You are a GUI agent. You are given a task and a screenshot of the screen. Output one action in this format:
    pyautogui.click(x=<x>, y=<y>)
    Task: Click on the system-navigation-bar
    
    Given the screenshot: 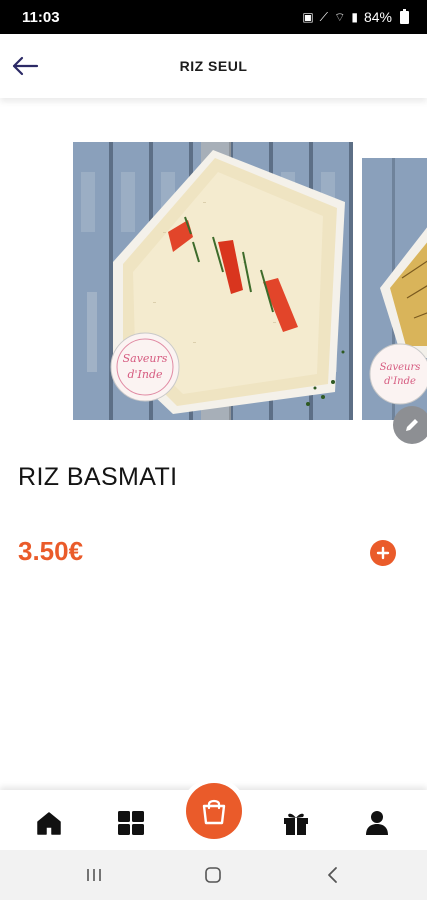 What is the action you would take?
    pyautogui.click(x=213, y=875)
    